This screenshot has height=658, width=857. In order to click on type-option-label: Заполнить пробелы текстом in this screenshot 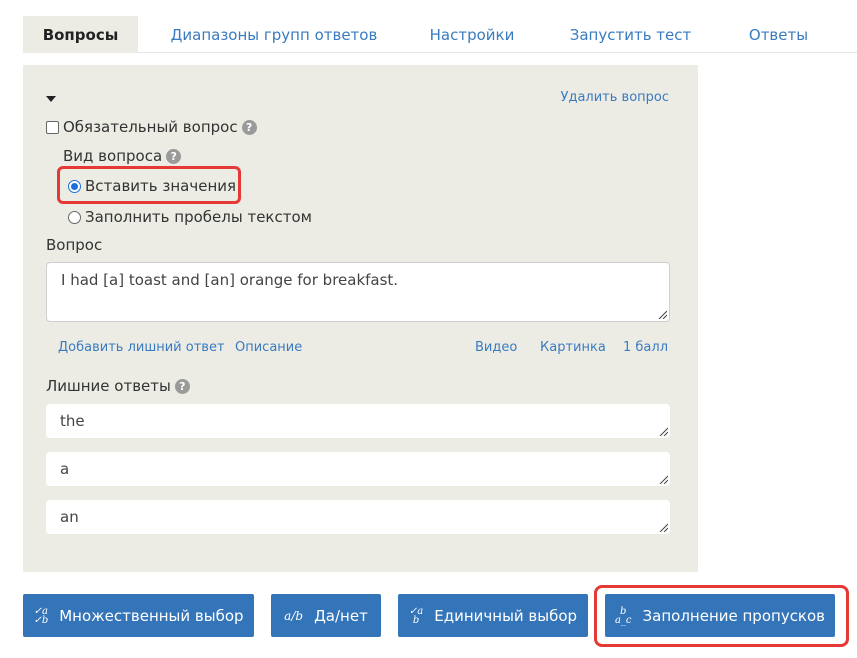, I will do `click(198, 217)`.